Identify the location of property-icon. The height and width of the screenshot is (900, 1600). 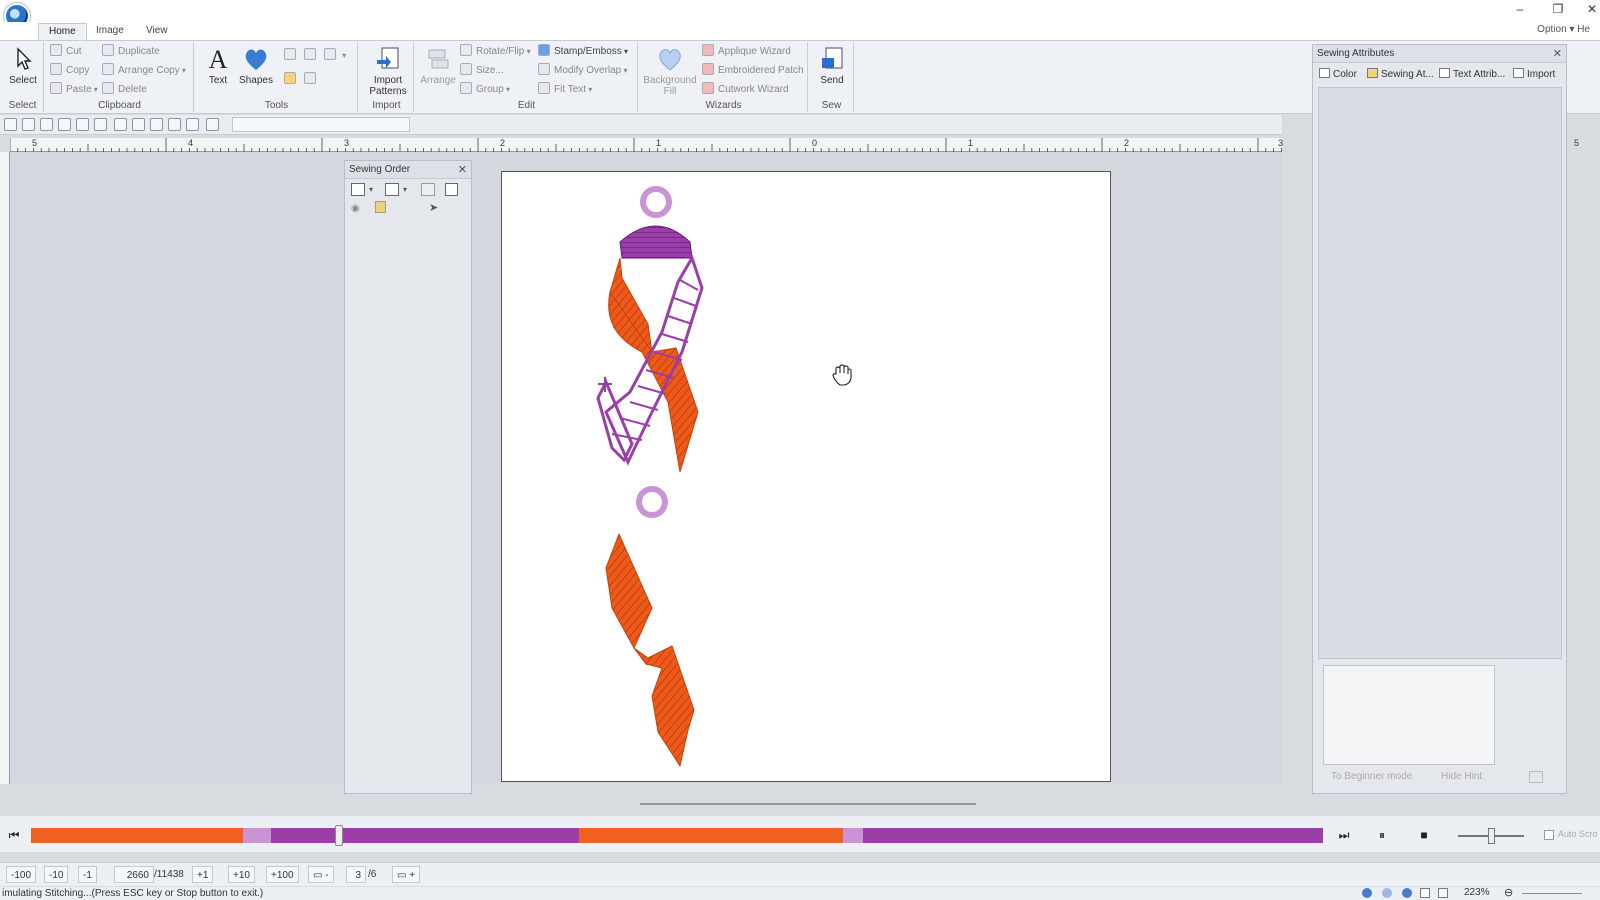
(156, 124).